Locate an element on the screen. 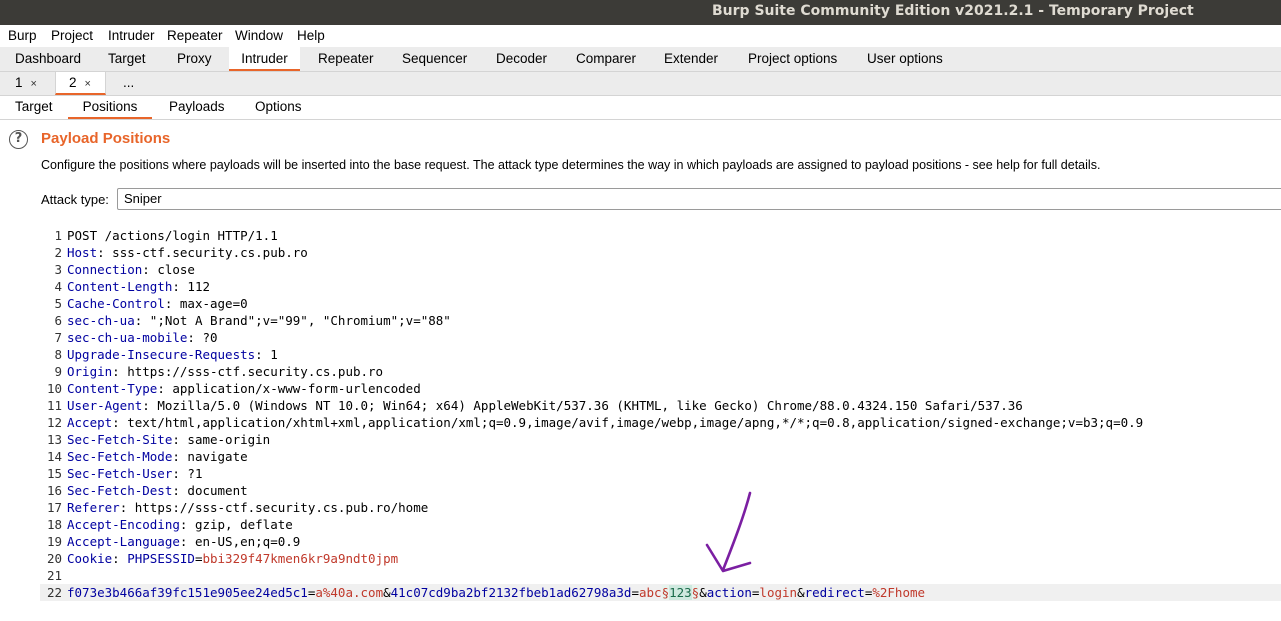  header-line: 16 Sec-Fetch-Dest: document is located at coordinates (660, 490).